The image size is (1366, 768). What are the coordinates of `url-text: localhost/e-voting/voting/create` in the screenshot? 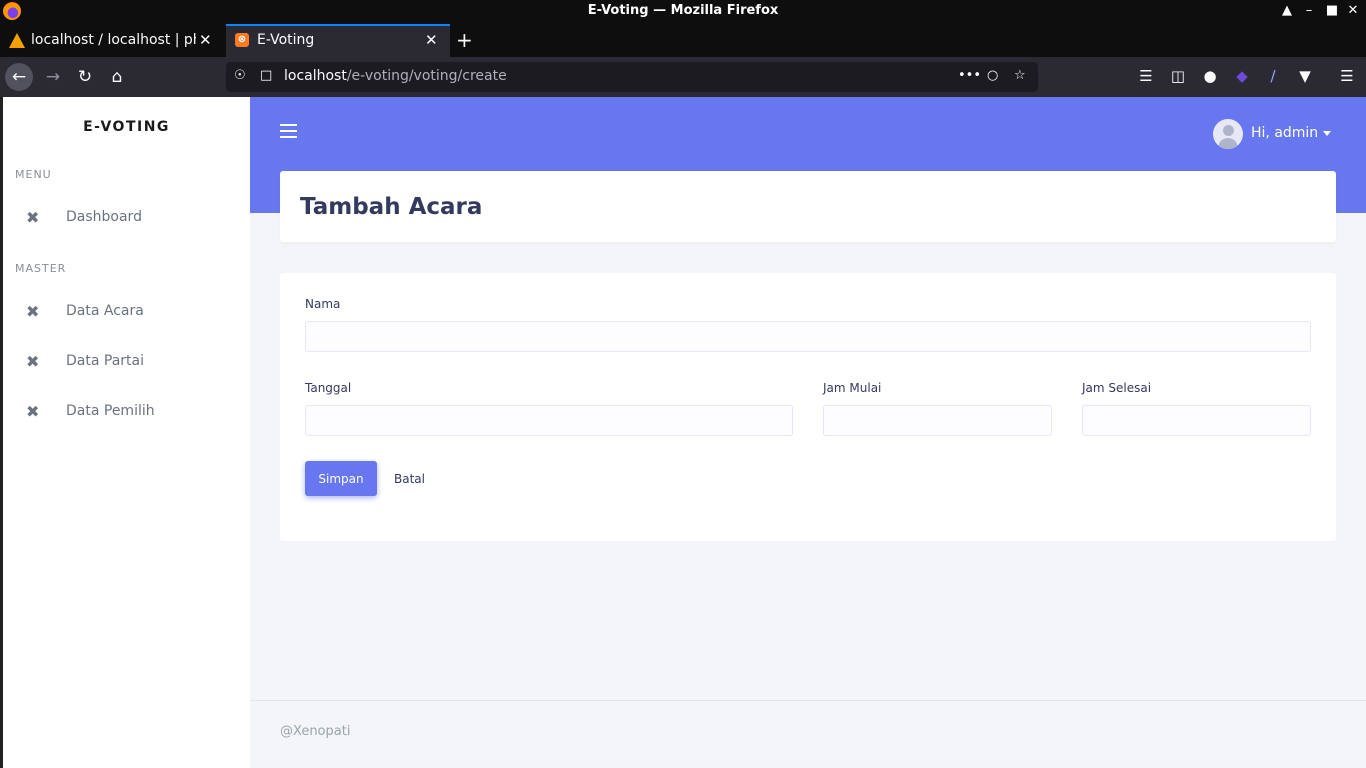 It's located at (395, 76).